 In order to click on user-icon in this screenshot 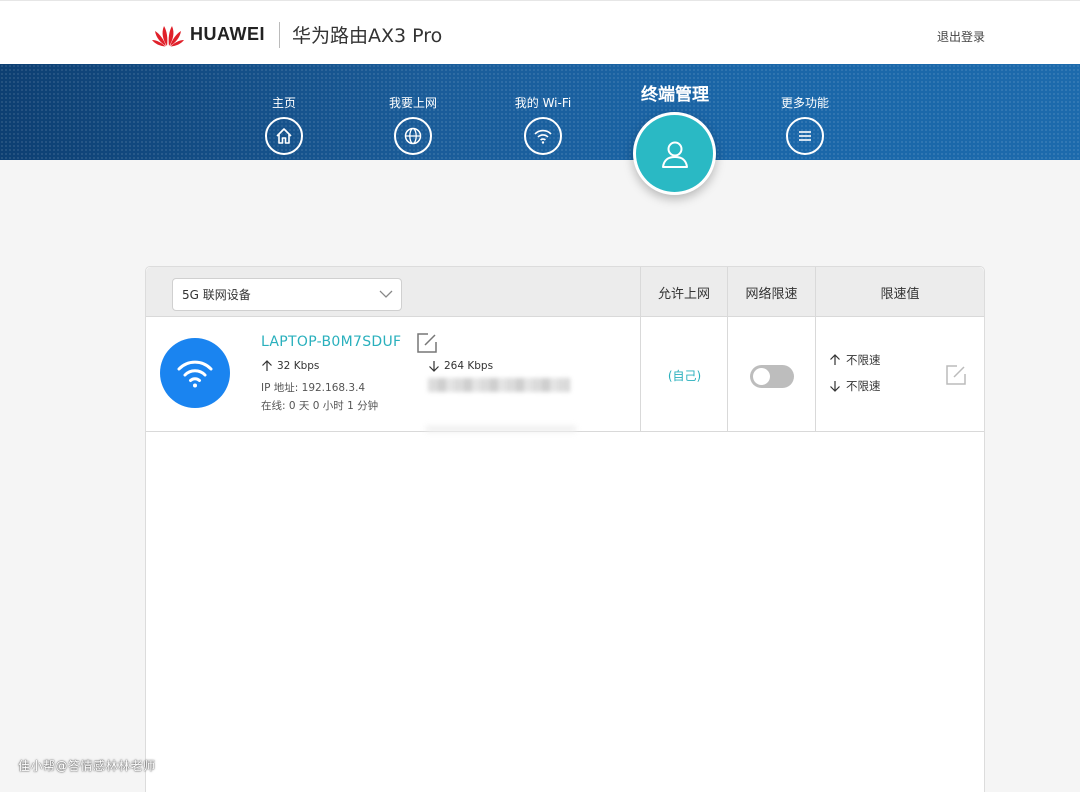, I will do `click(674, 154)`.